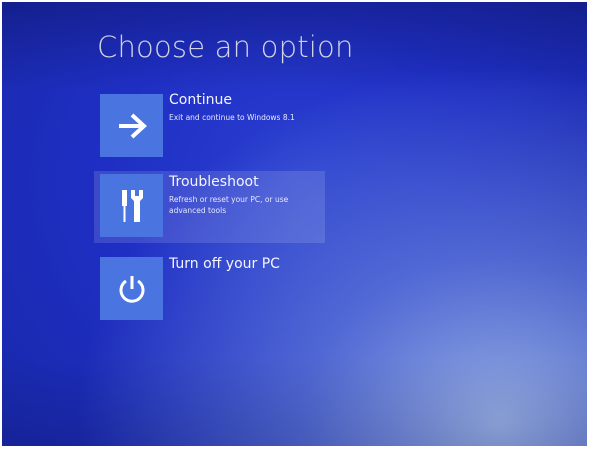  I want to click on arrow-right-icon, so click(132, 125).